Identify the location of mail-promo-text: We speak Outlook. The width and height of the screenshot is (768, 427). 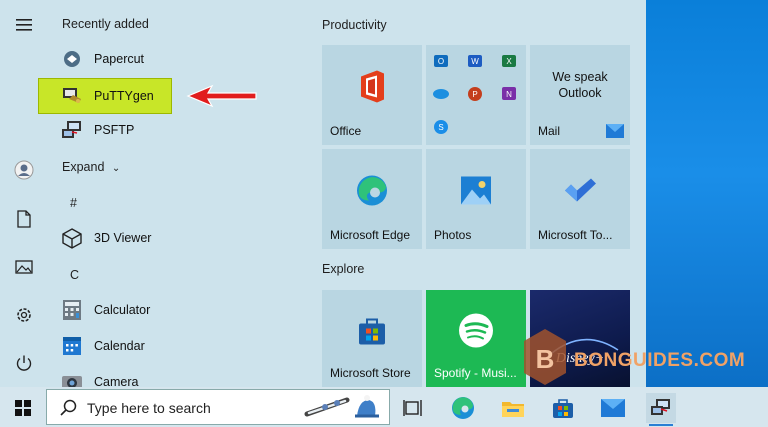
(580, 85).